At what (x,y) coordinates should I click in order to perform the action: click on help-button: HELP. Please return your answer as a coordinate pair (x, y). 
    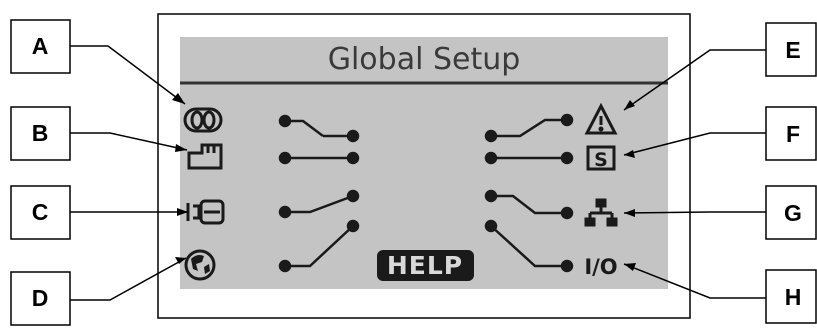
    Looking at the image, I should click on (425, 265).